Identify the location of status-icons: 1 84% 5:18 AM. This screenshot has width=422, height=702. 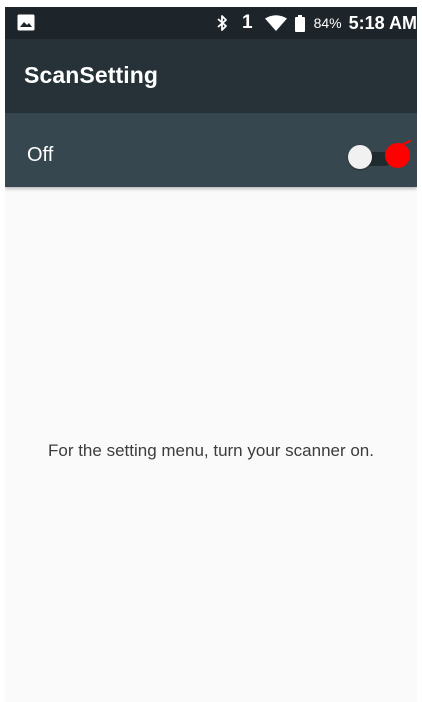
(317, 23).